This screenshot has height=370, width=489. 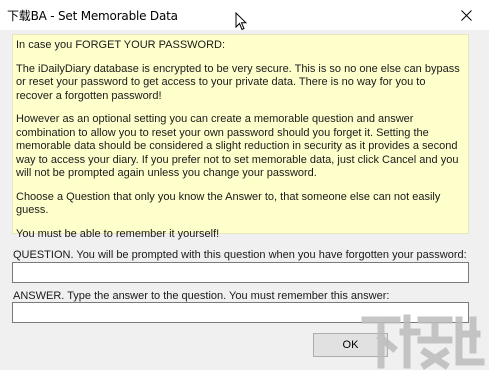 I want to click on close-button, so click(x=466, y=15).